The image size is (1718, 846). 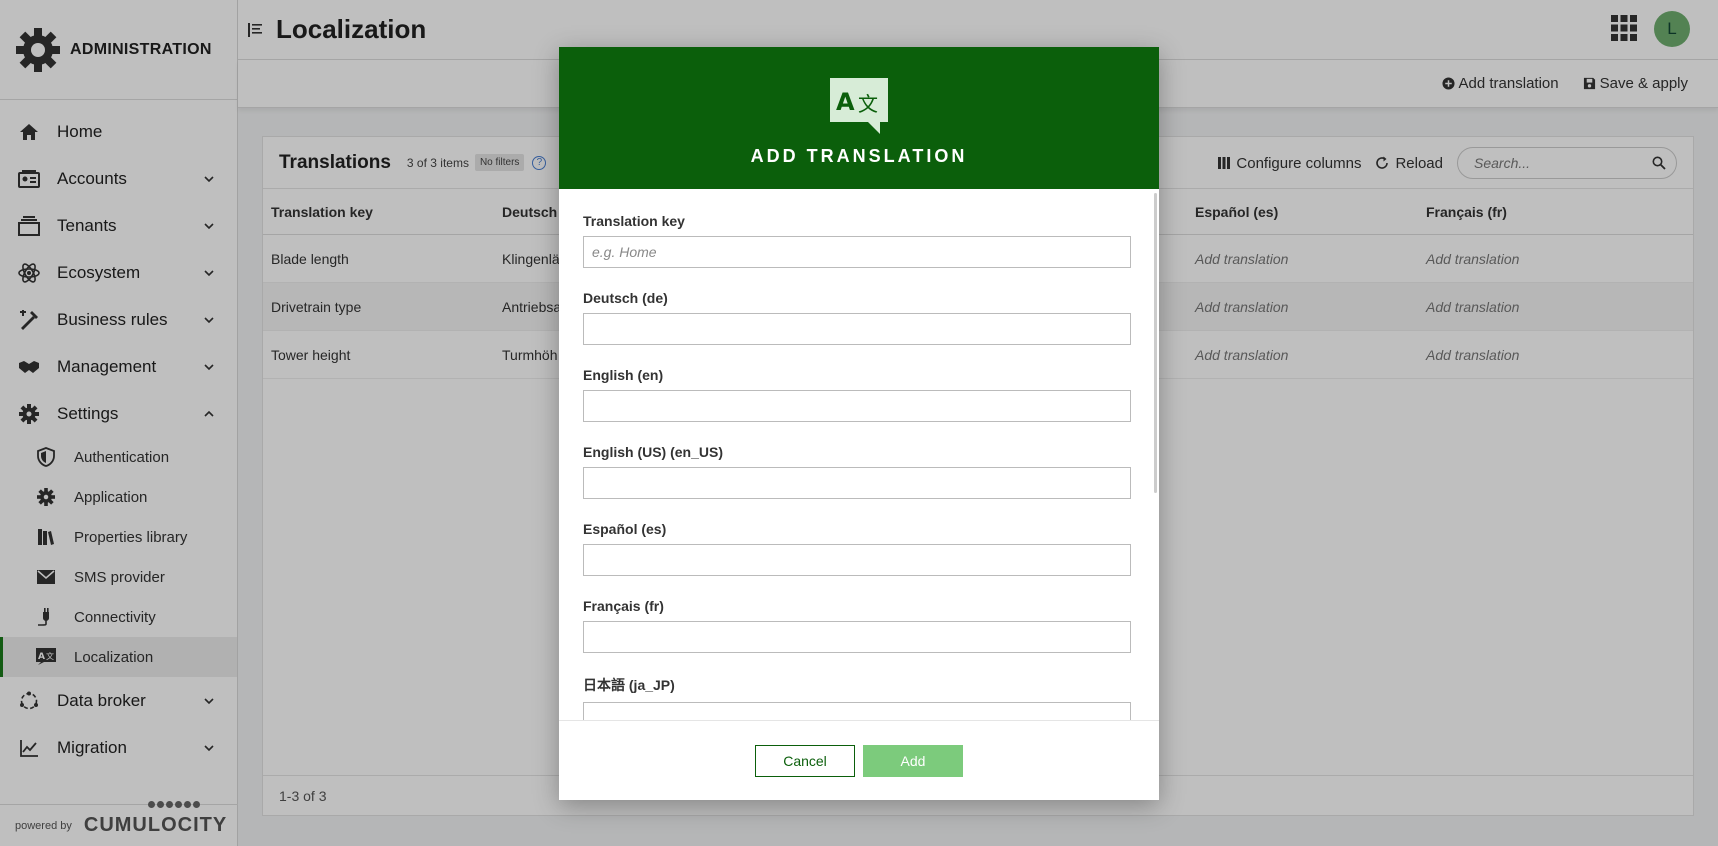 What do you see at coordinates (857, 252) in the screenshot?
I see `translation-key-input` at bounding box center [857, 252].